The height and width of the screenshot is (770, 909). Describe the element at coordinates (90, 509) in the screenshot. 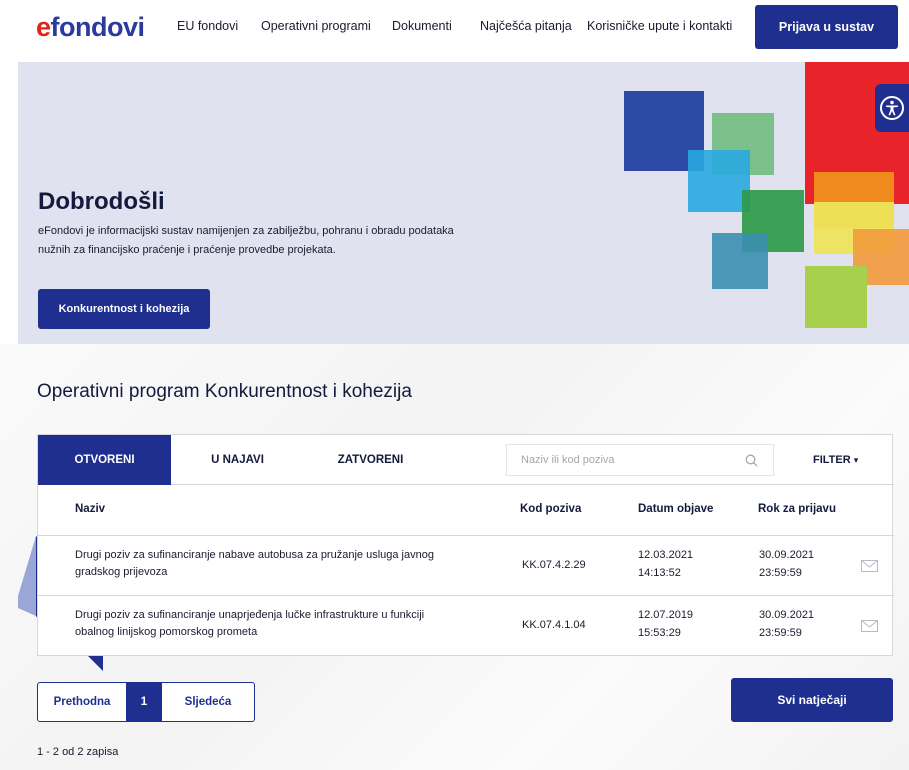

I see `col-header-naziv: Naziv` at that location.